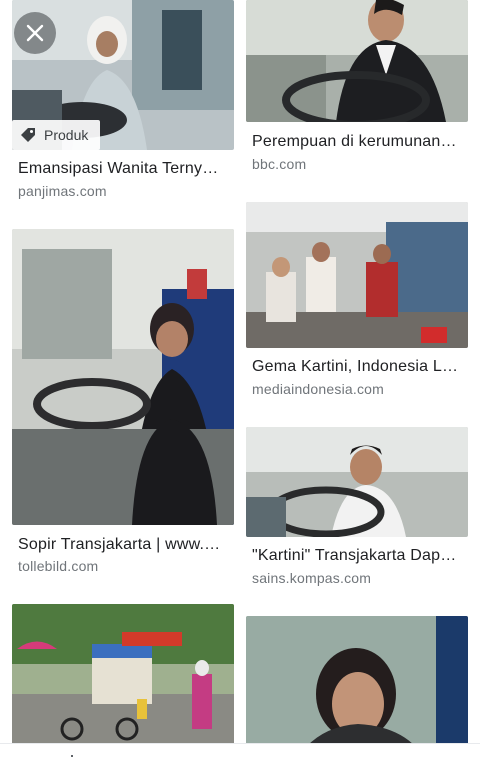 The height and width of the screenshot is (757, 480). I want to click on product-badge-label: Produk, so click(66, 135).